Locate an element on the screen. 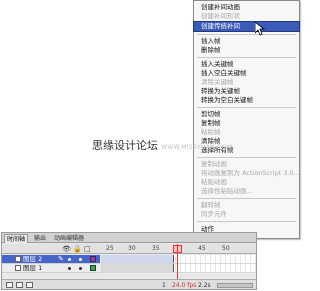  timeline-bottom-bar: 1 24.0 fps 2.2s is located at coordinates (129, 284).